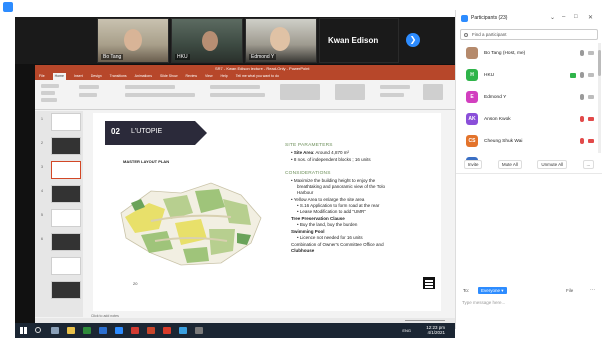  What do you see at coordinates (590, 17) in the screenshot?
I see `close-icon: ✕` at bounding box center [590, 17].